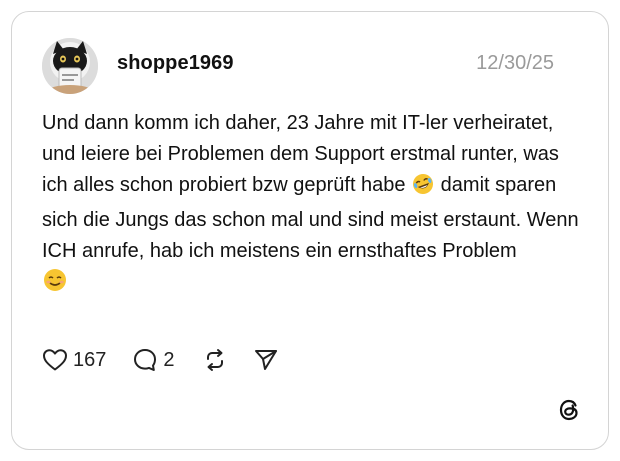 The image size is (620, 461). I want to click on share-button, so click(266, 360).